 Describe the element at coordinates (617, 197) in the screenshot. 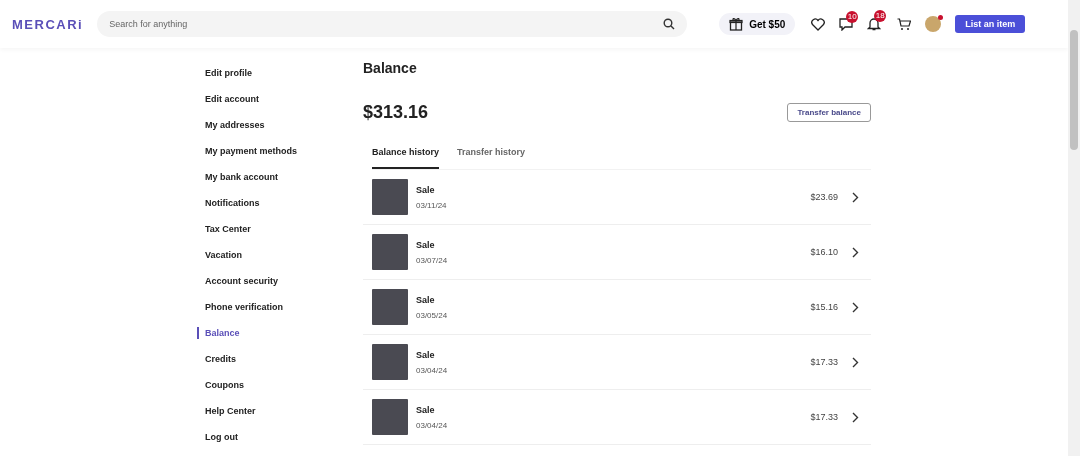

I see `transaction-row: Sale 03/11/24 $23.69` at that location.